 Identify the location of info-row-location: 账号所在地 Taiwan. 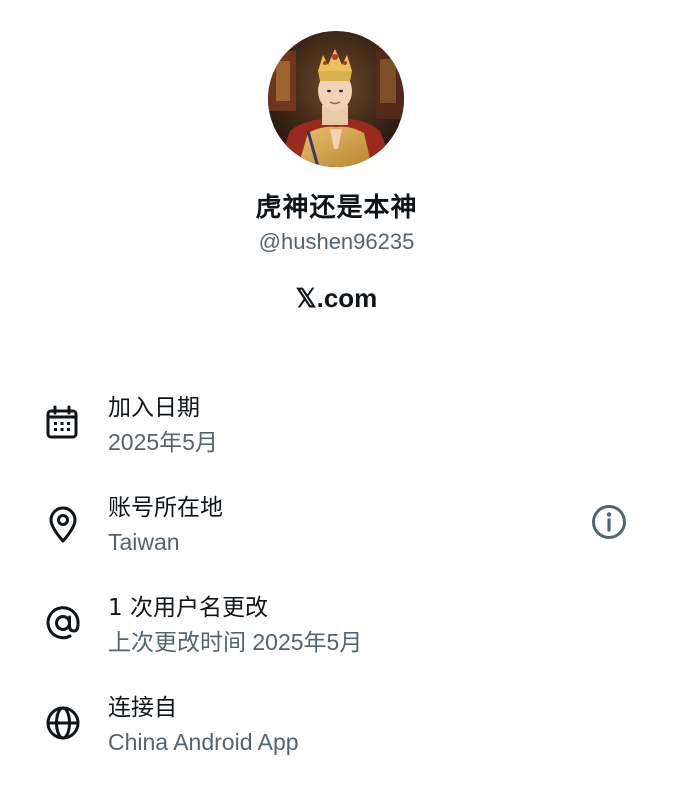
(336, 532).